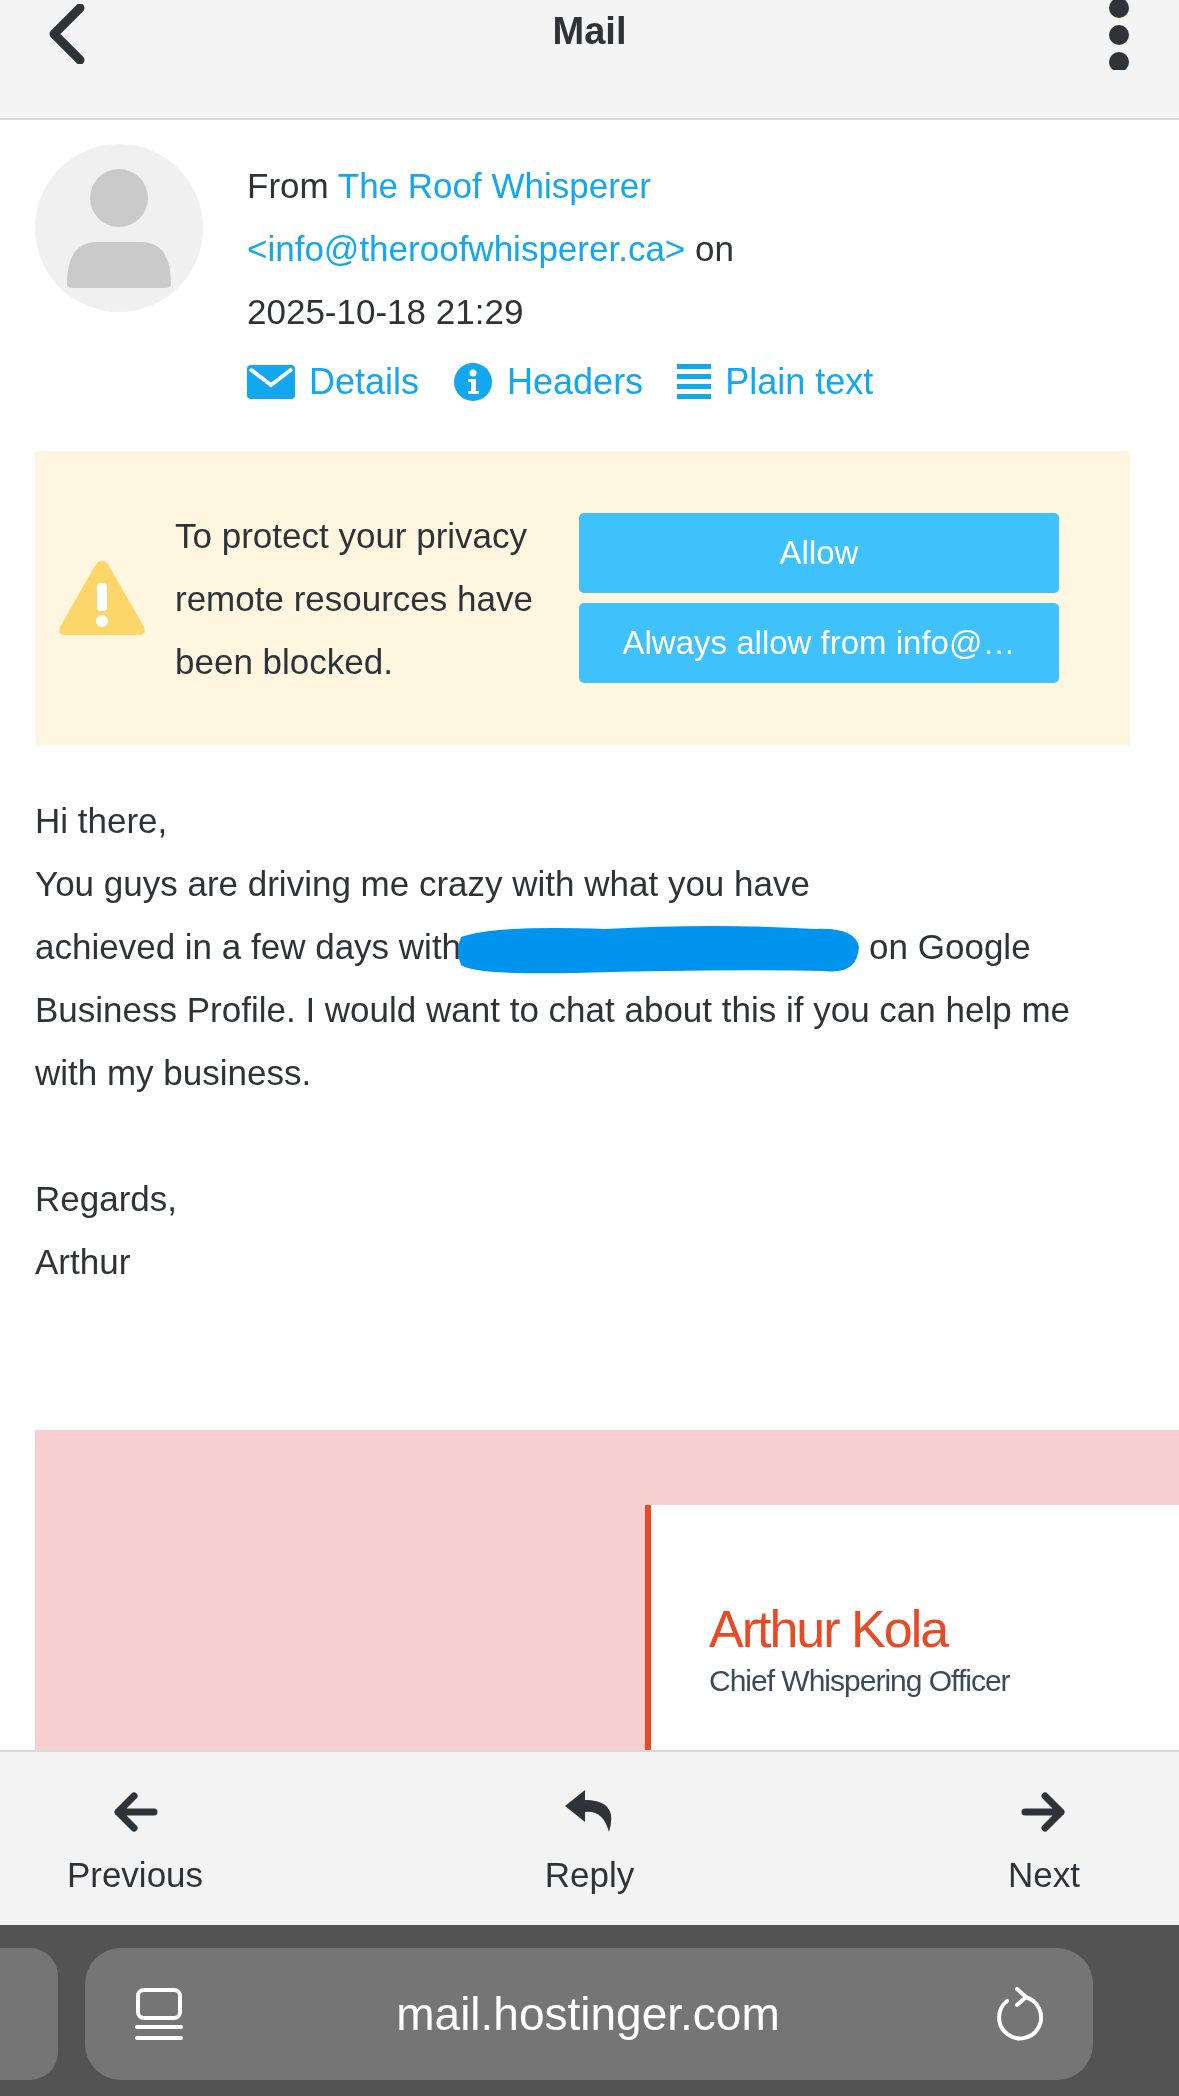 The height and width of the screenshot is (2096, 1179). What do you see at coordinates (83, 1262) in the screenshot?
I see `sender-name-text: Arthur` at bounding box center [83, 1262].